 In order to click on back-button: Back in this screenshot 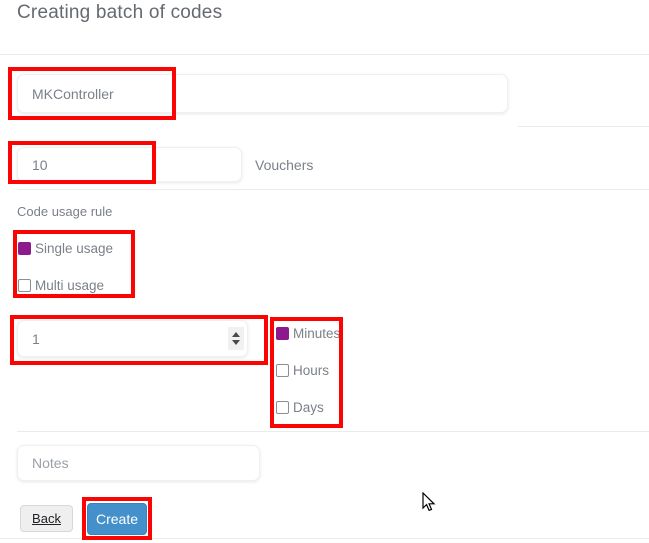, I will do `click(46, 518)`.